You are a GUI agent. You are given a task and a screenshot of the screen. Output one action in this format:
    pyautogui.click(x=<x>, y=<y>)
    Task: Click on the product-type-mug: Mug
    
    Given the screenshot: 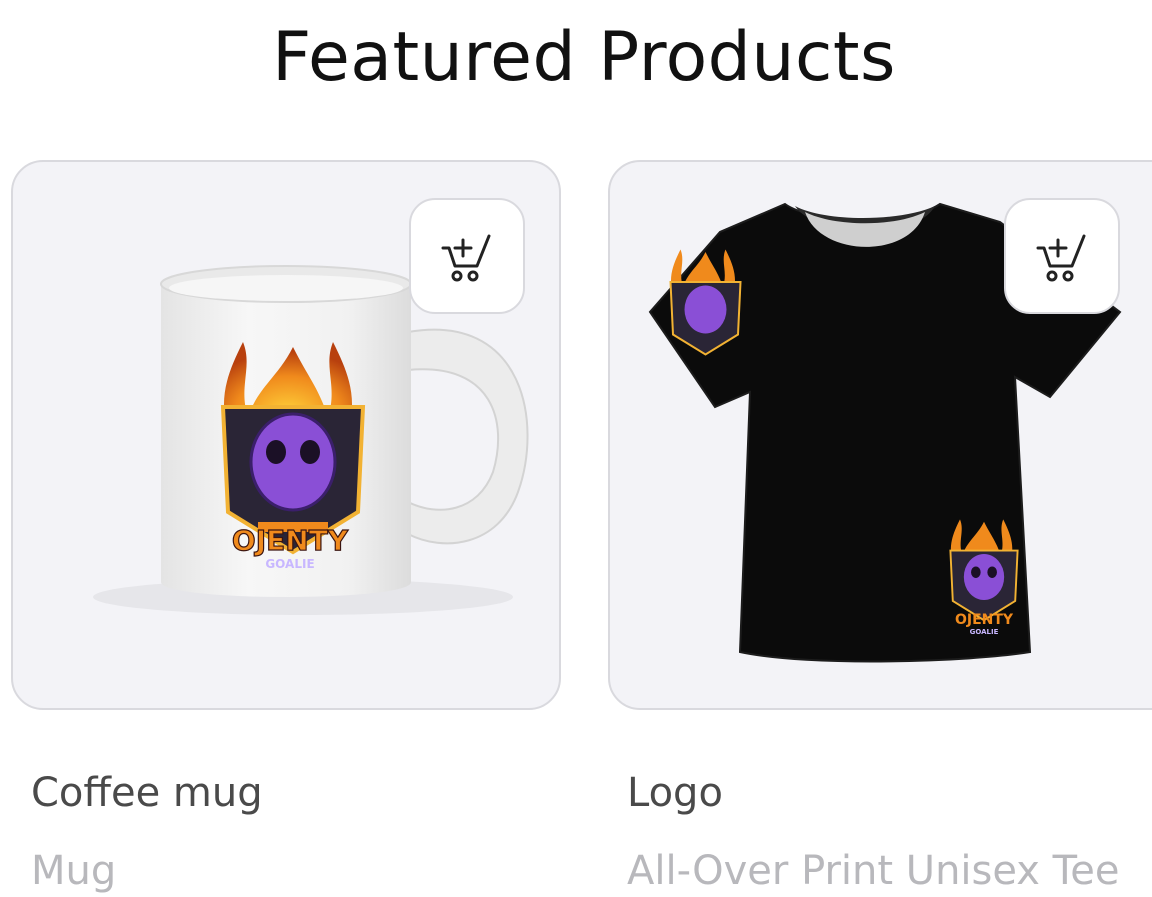 What is the action you would take?
    pyautogui.click(x=74, y=871)
    